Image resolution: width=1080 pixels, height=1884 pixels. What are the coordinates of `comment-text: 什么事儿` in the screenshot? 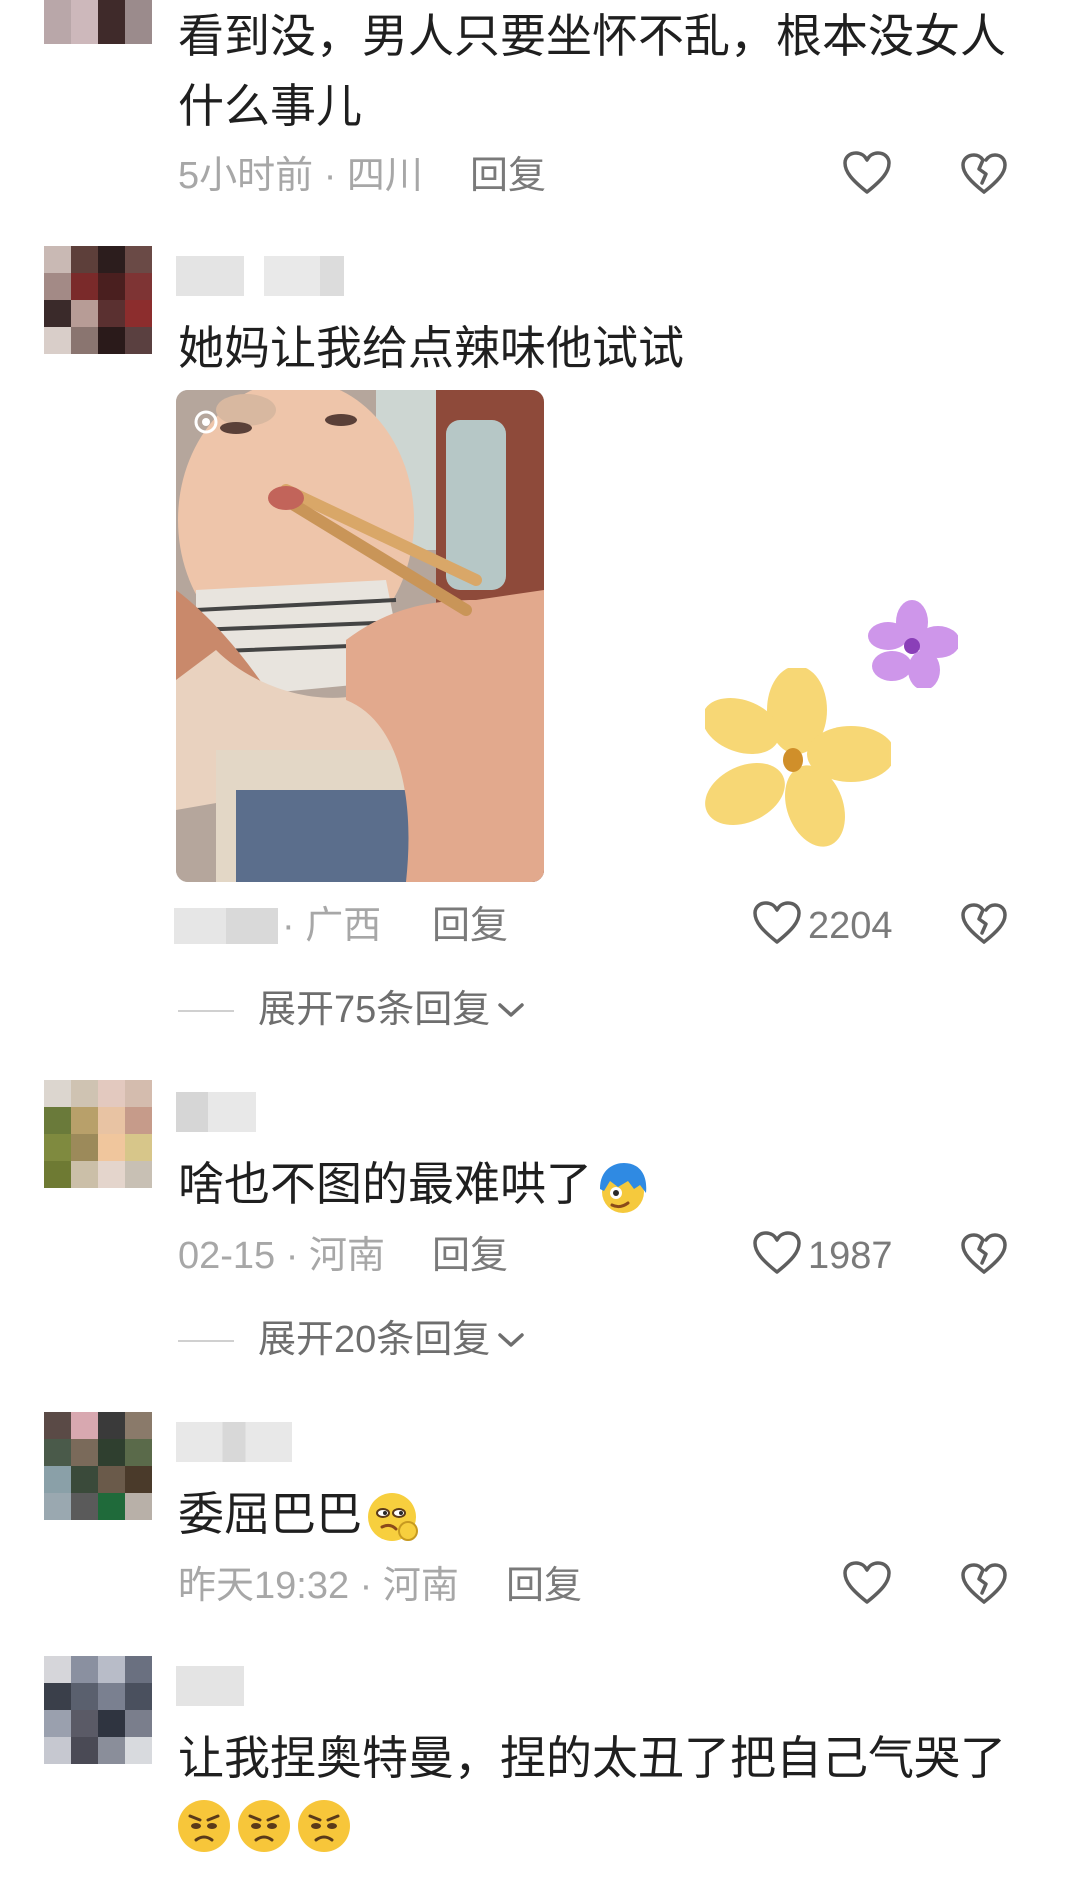 It's located at (270, 106).